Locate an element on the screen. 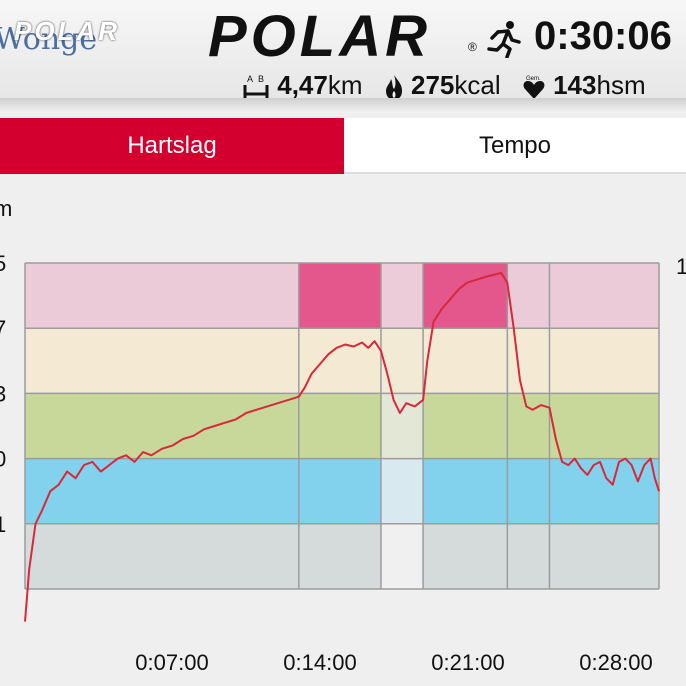 This screenshot has width=686, height=686. workout-duration: 0:30:06 is located at coordinates (603, 36).